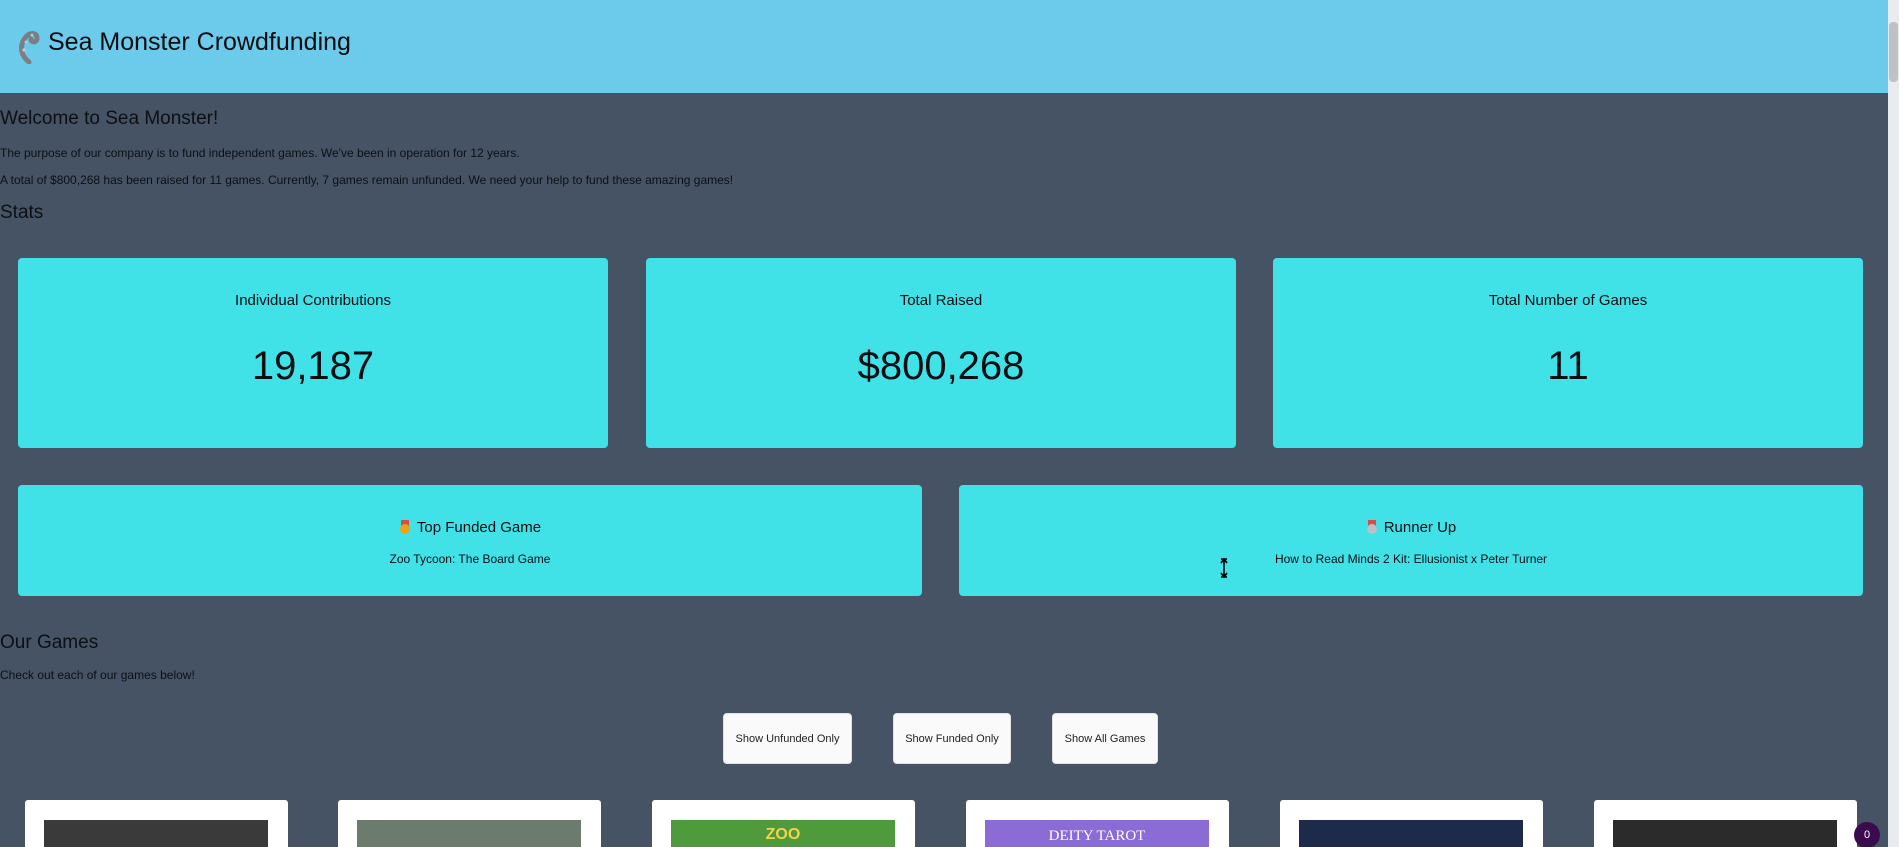  What do you see at coordinates (787, 738) in the screenshot?
I see `show-unfunded-button: Show Unfunded Only` at bounding box center [787, 738].